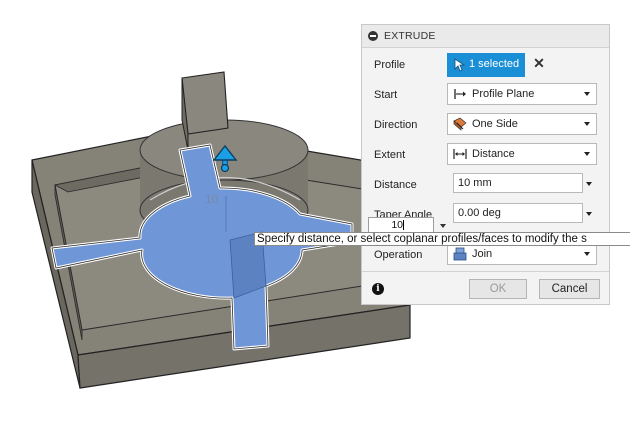  I want to click on distance-value: 10 mm, so click(475, 183).